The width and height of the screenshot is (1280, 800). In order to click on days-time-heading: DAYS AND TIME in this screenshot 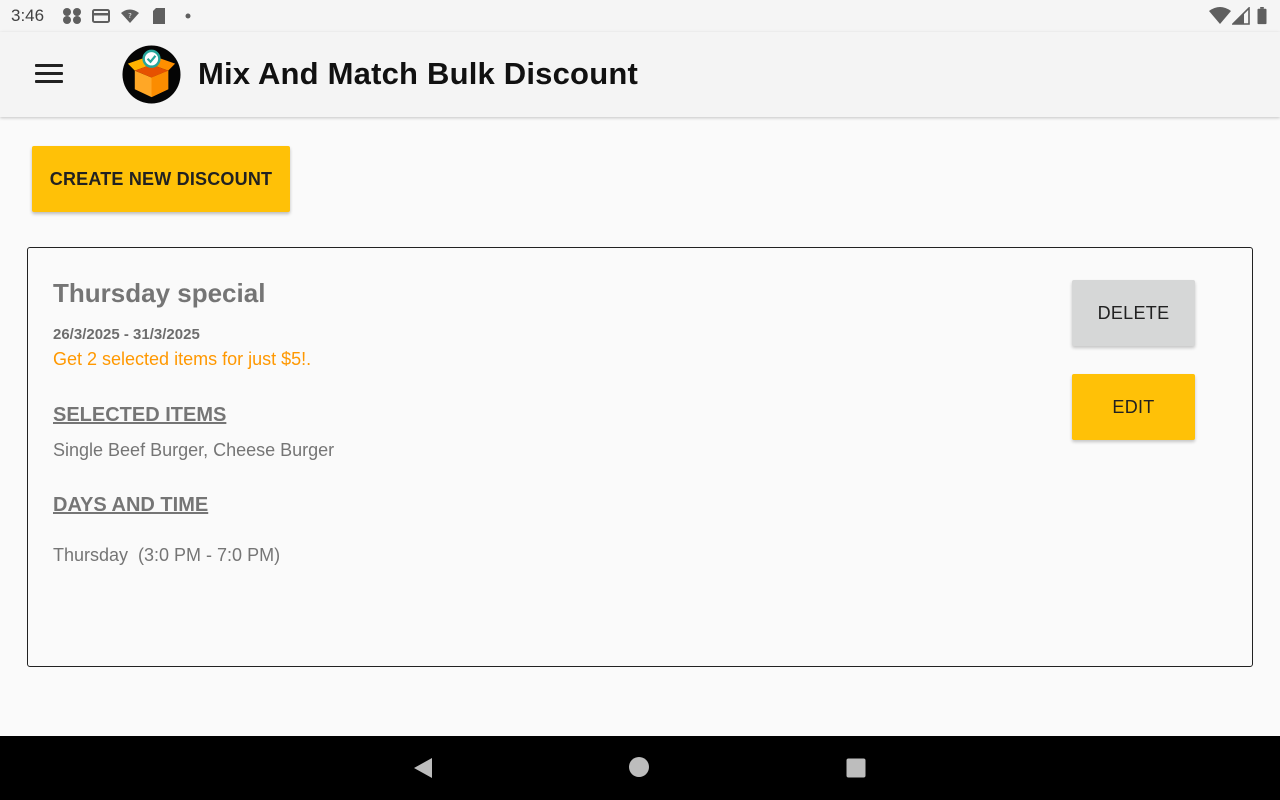, I will do `click(131, 505)`.